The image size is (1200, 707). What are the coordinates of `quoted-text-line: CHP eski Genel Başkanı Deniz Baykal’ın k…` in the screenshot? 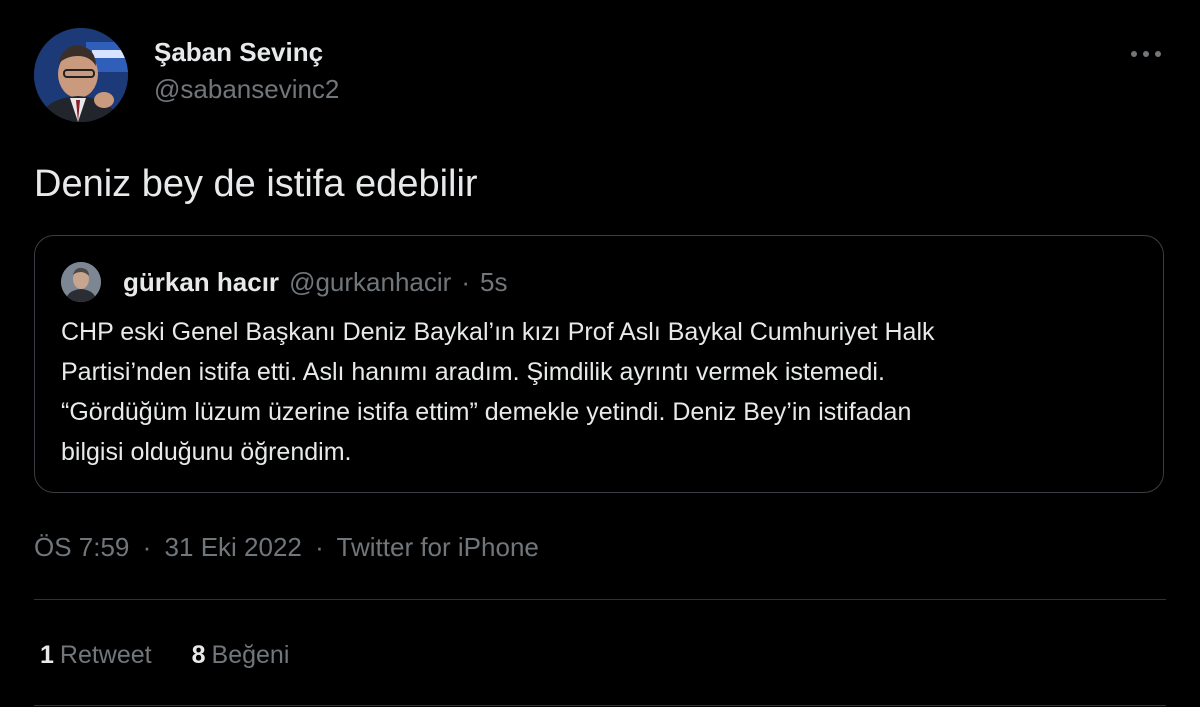 It's located at (498, 332).